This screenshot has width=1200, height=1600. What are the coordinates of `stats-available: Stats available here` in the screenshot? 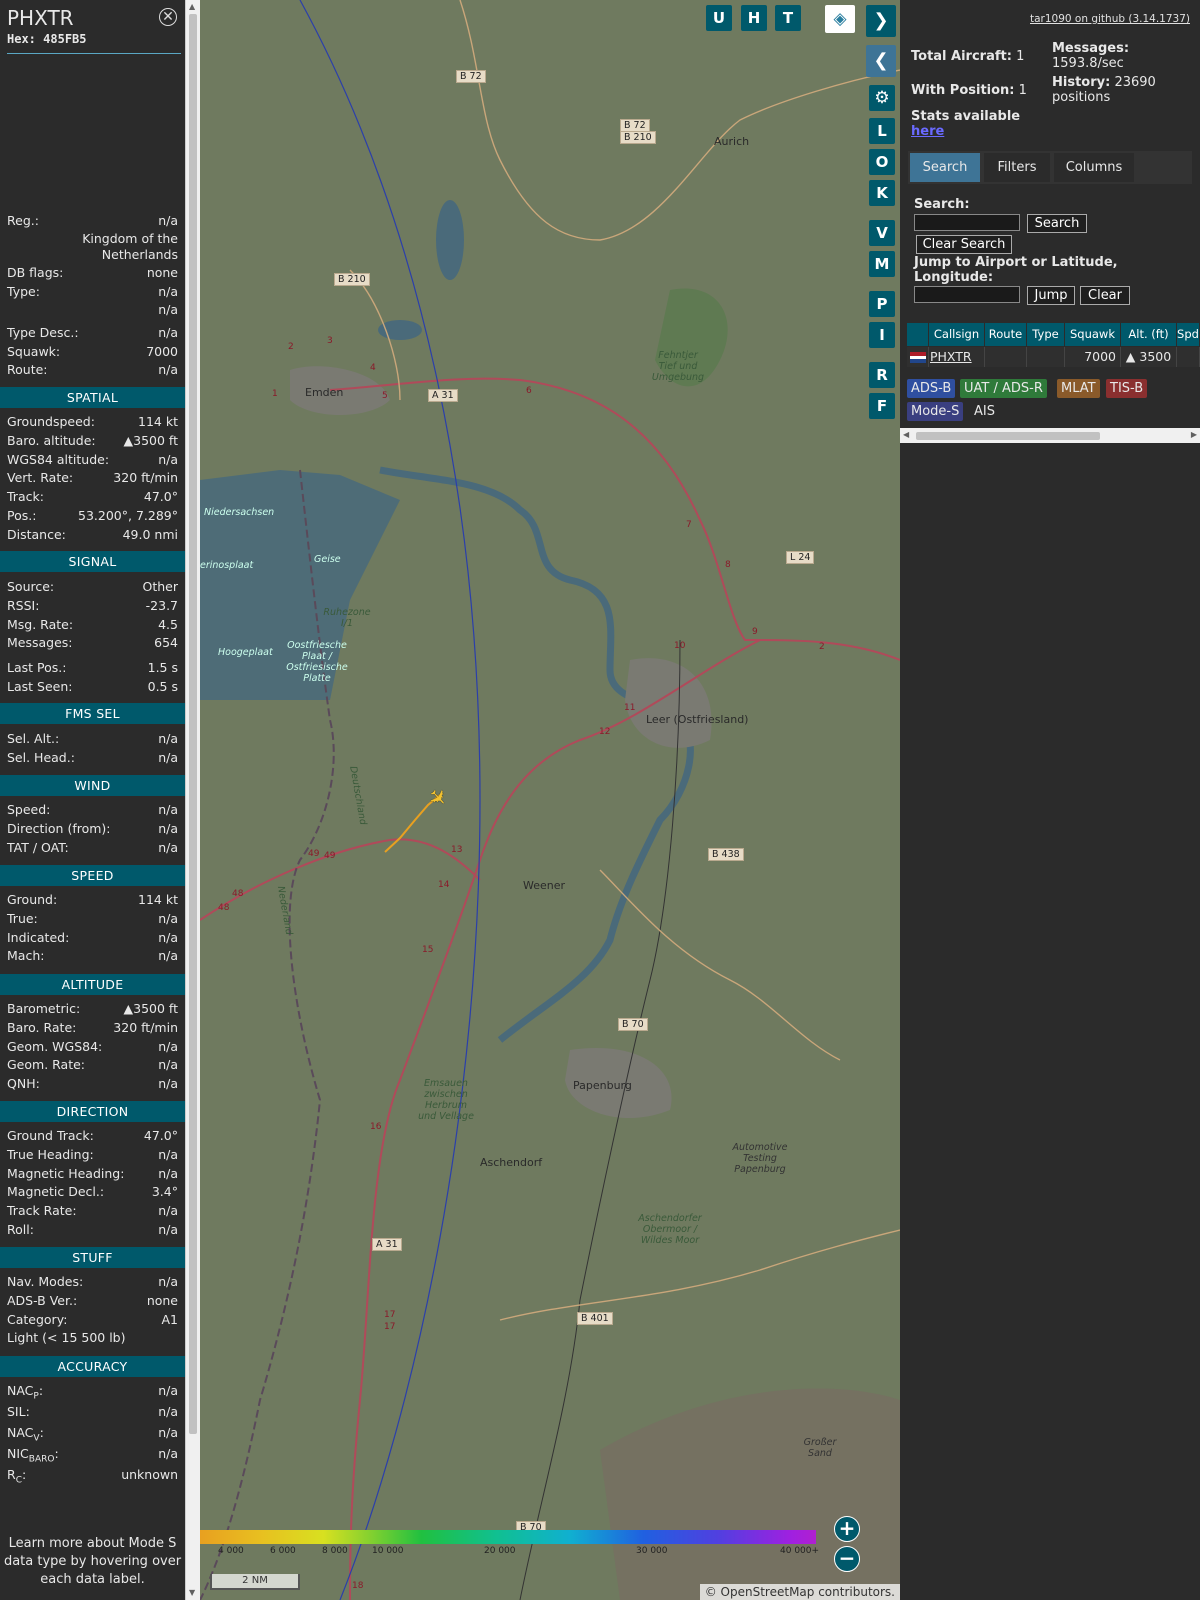 It's located at (965, 124).